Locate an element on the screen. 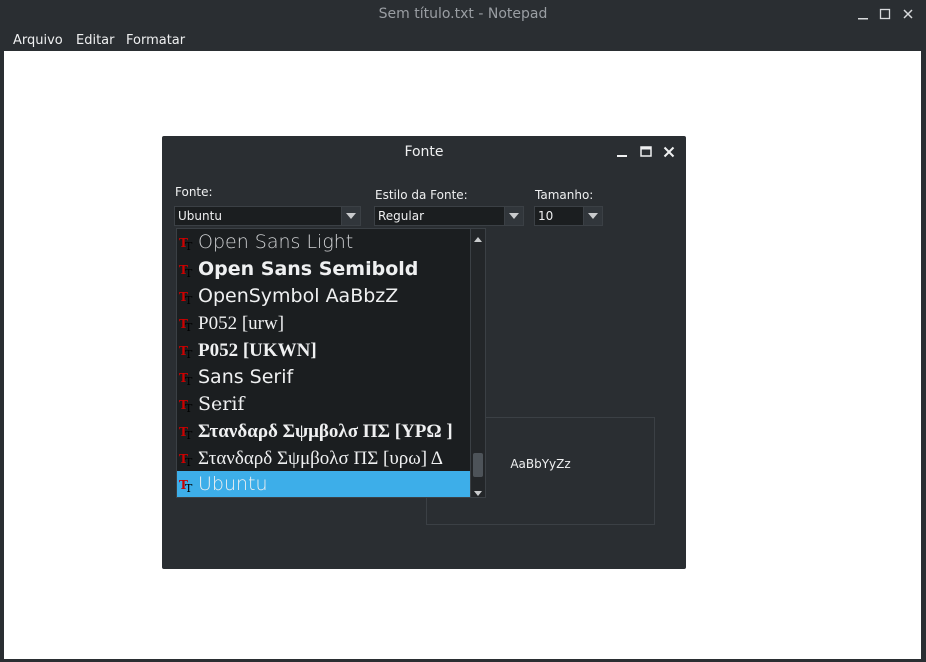  font-combobox: Ubuntu is located at coordinates (267, 216).